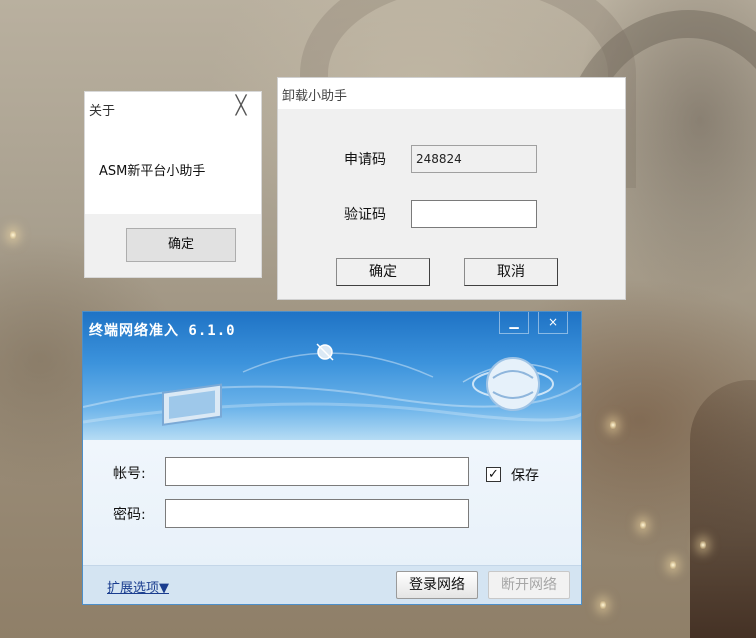  Describe the element at coordinates (152, 171) in the screenshot. I see `about-message: ASM新平台小助手` at that location.